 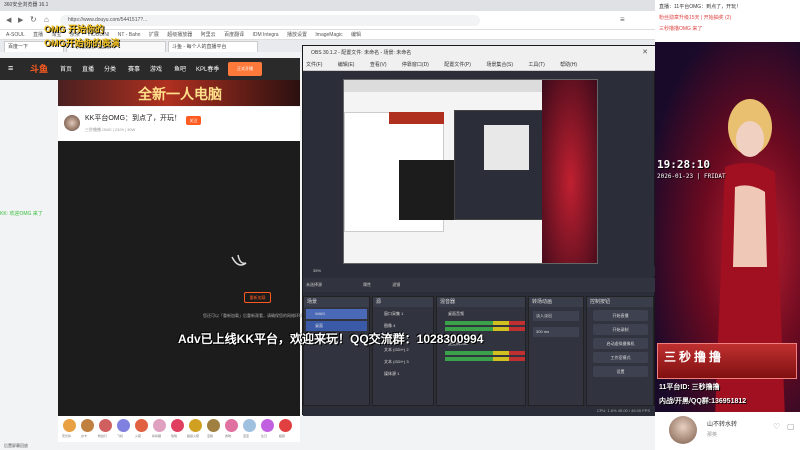 I want to click on menu-scene-collection: 场景集合(S), so click(x=499, y=65).